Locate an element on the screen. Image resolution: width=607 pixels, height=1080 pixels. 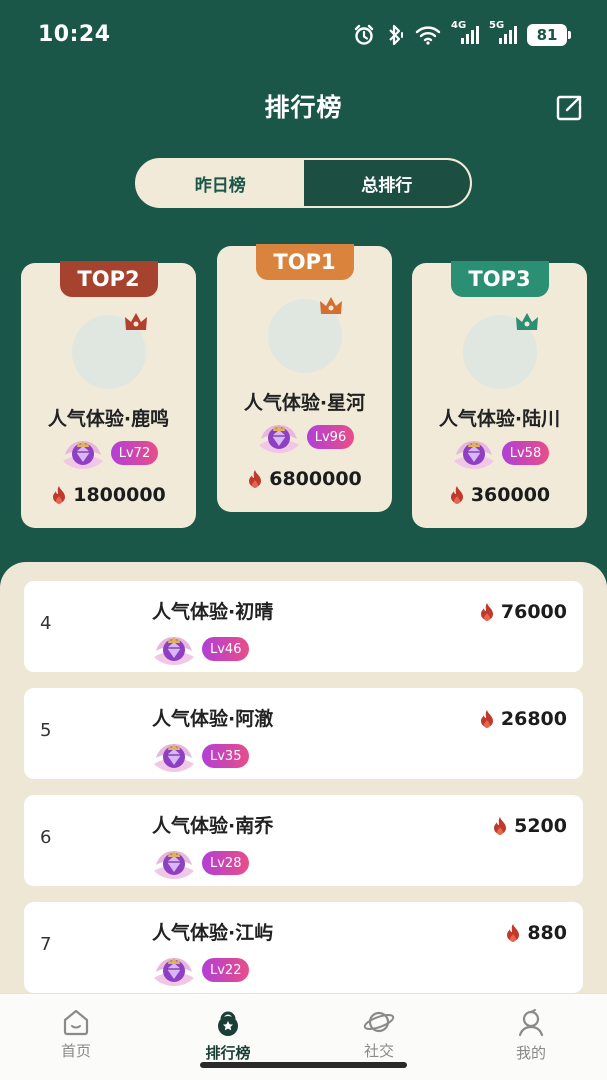
level-badge: Lv46 is located at coordinates (226, 649).